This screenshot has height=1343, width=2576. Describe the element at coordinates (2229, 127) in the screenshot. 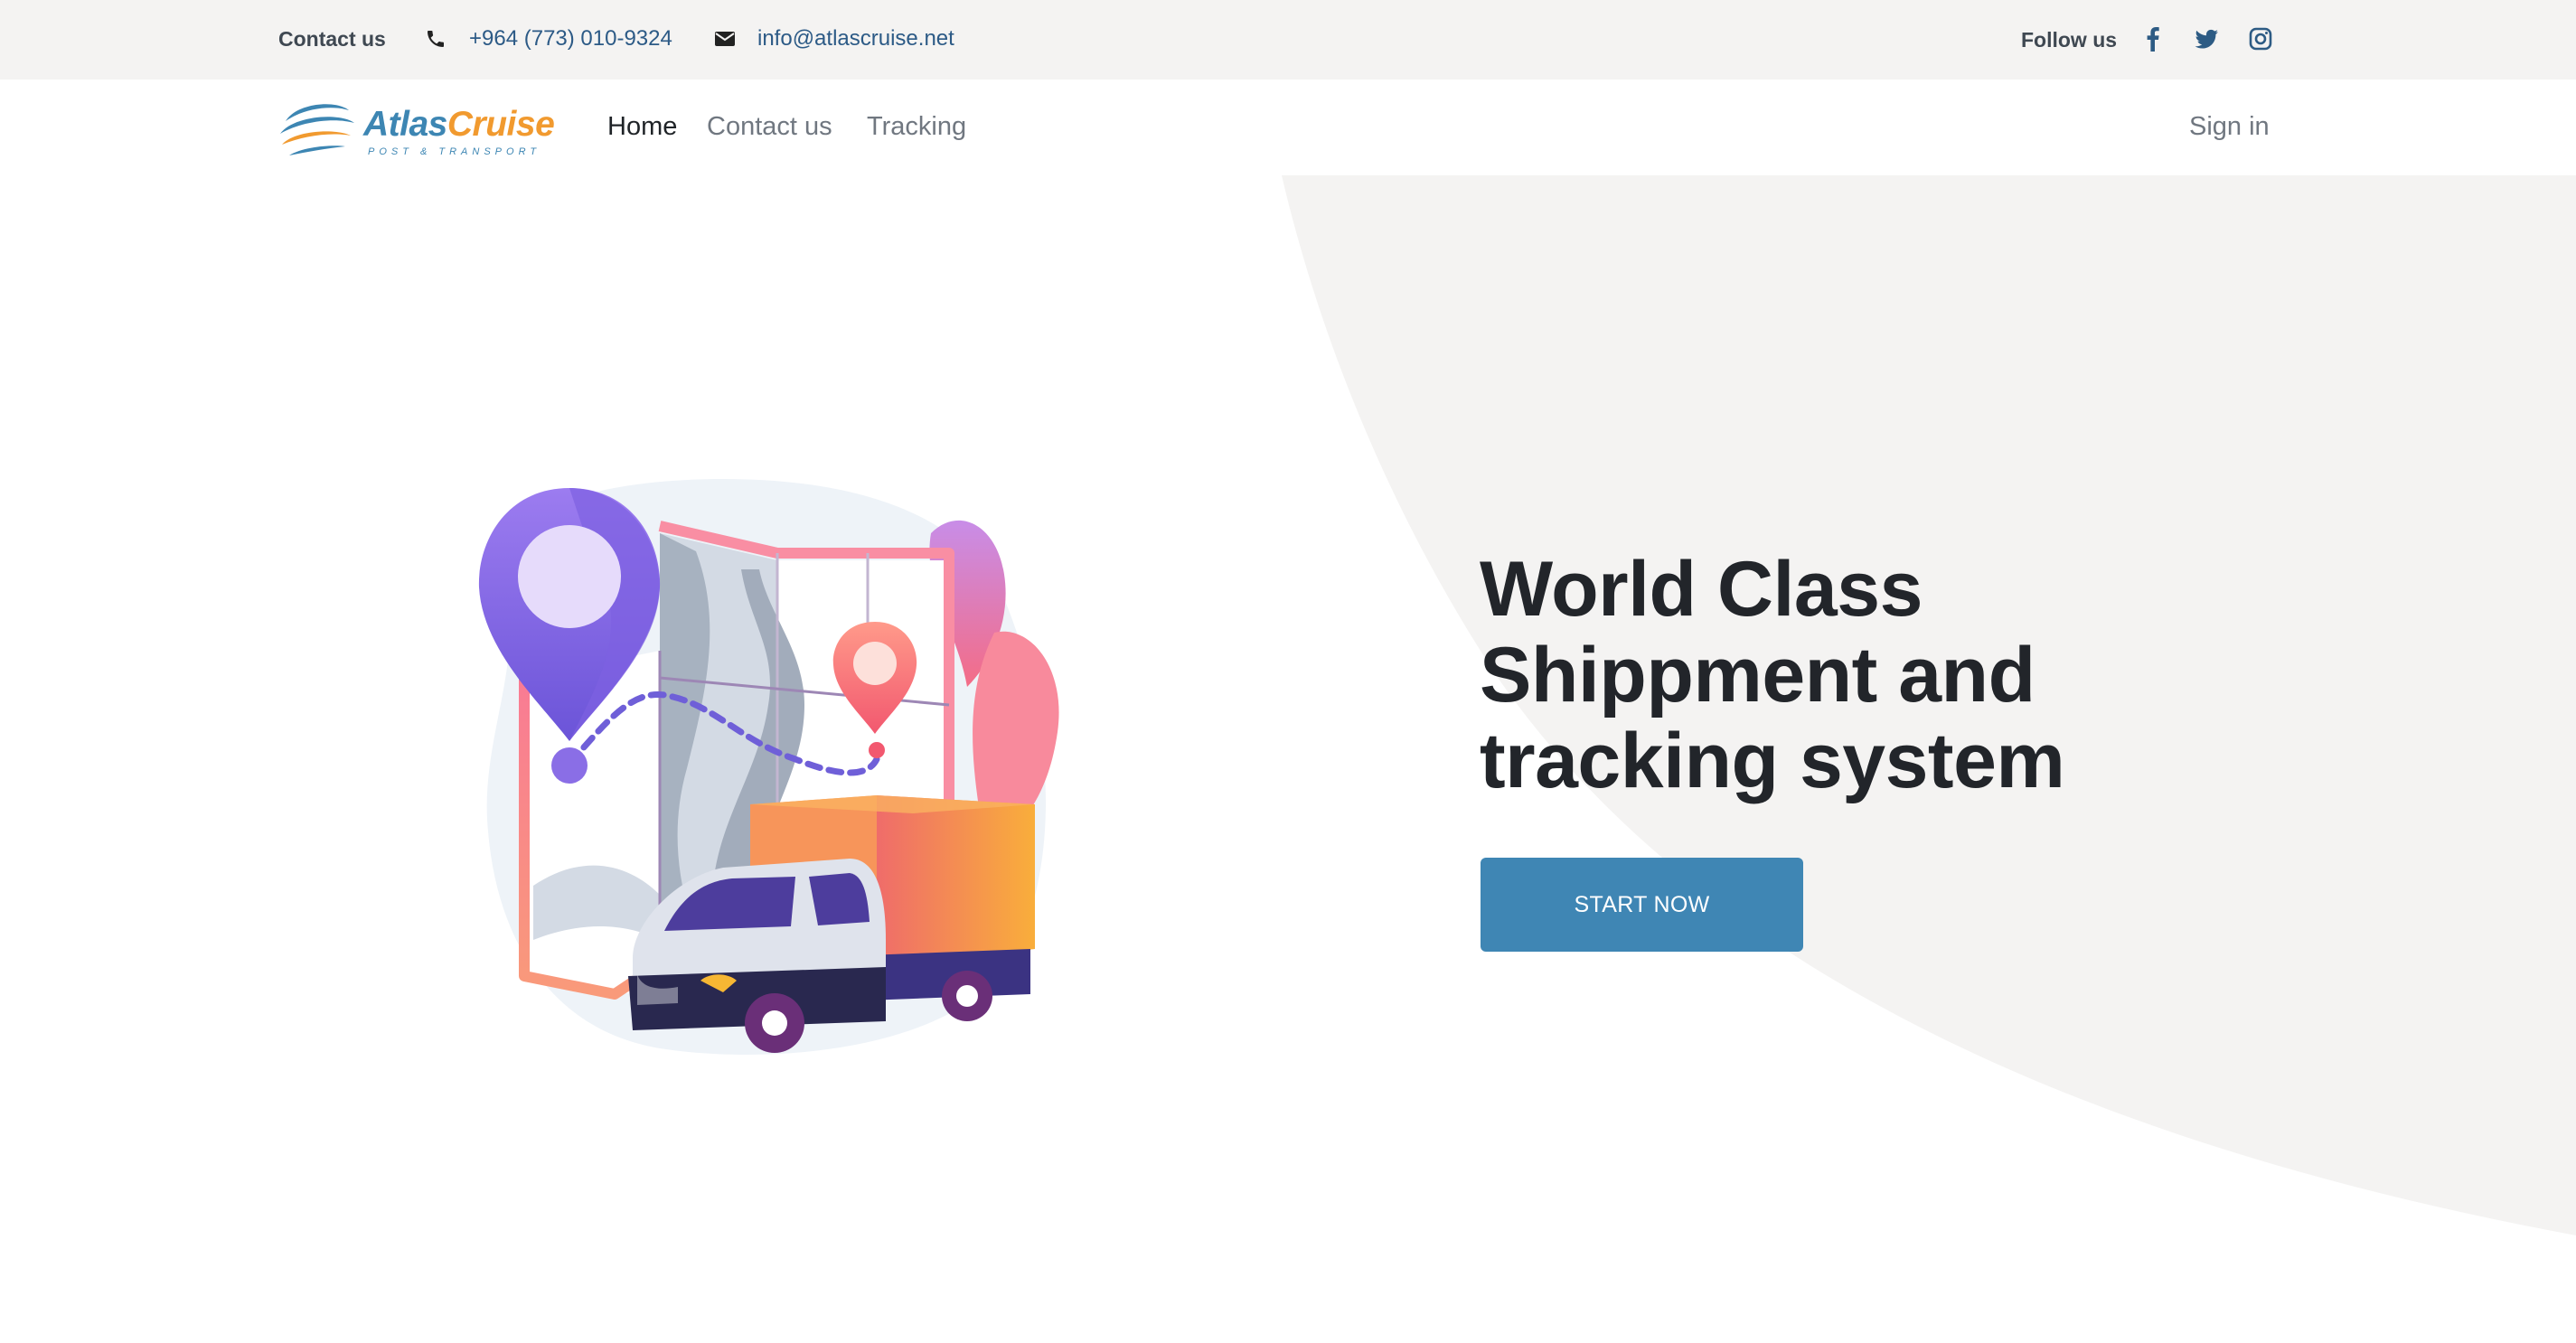

I see `nav-sign-in: Sign in` at that location.